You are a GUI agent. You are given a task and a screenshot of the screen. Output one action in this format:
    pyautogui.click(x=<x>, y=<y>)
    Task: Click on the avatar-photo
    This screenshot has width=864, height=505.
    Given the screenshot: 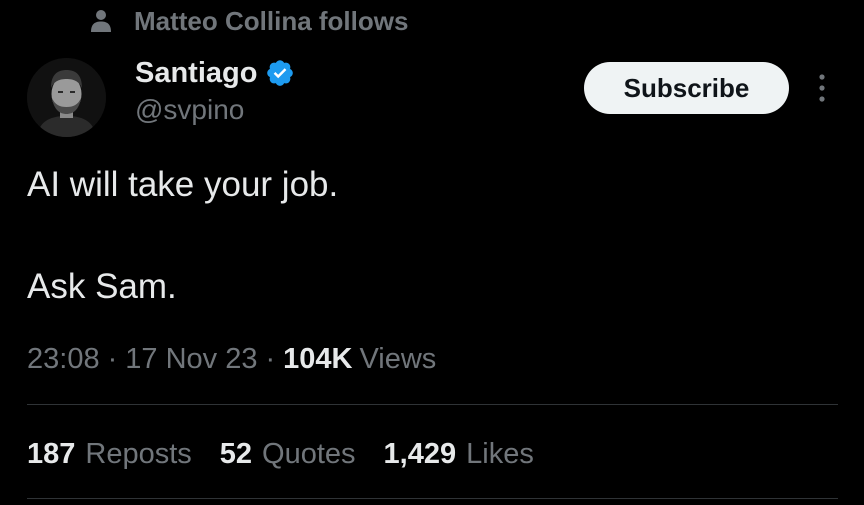 What is the action you would take?
    pyautogui.click(x=66, y=97)
    